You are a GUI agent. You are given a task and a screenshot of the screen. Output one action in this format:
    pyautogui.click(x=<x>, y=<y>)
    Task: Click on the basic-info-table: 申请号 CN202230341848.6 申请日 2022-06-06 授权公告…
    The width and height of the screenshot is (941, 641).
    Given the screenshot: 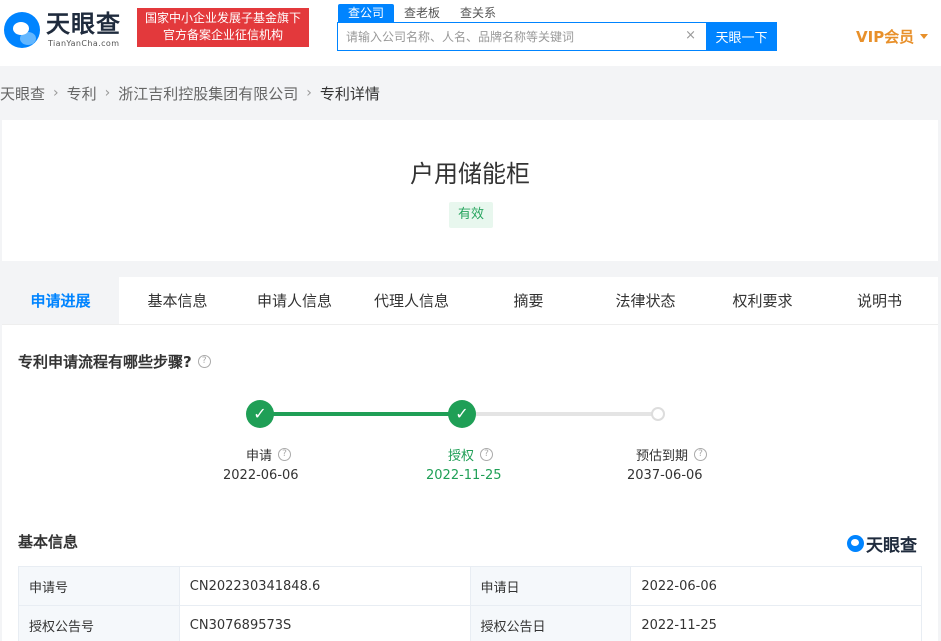 What is the action you would take?
    pyautogui.click(x=470, y=603)
    